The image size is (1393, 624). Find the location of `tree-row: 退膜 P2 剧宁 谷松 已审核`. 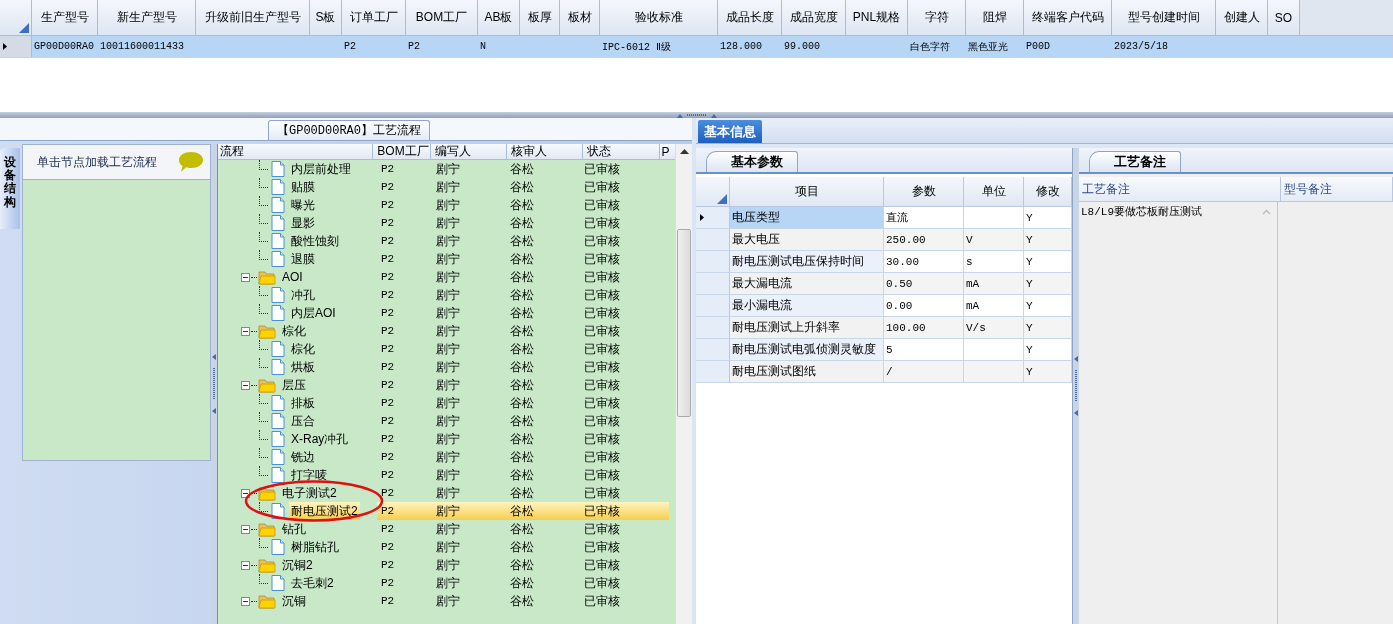

tree-row: 退膜 P2 剧宁 谷松 已审核 is located at coordinates (446, 259).